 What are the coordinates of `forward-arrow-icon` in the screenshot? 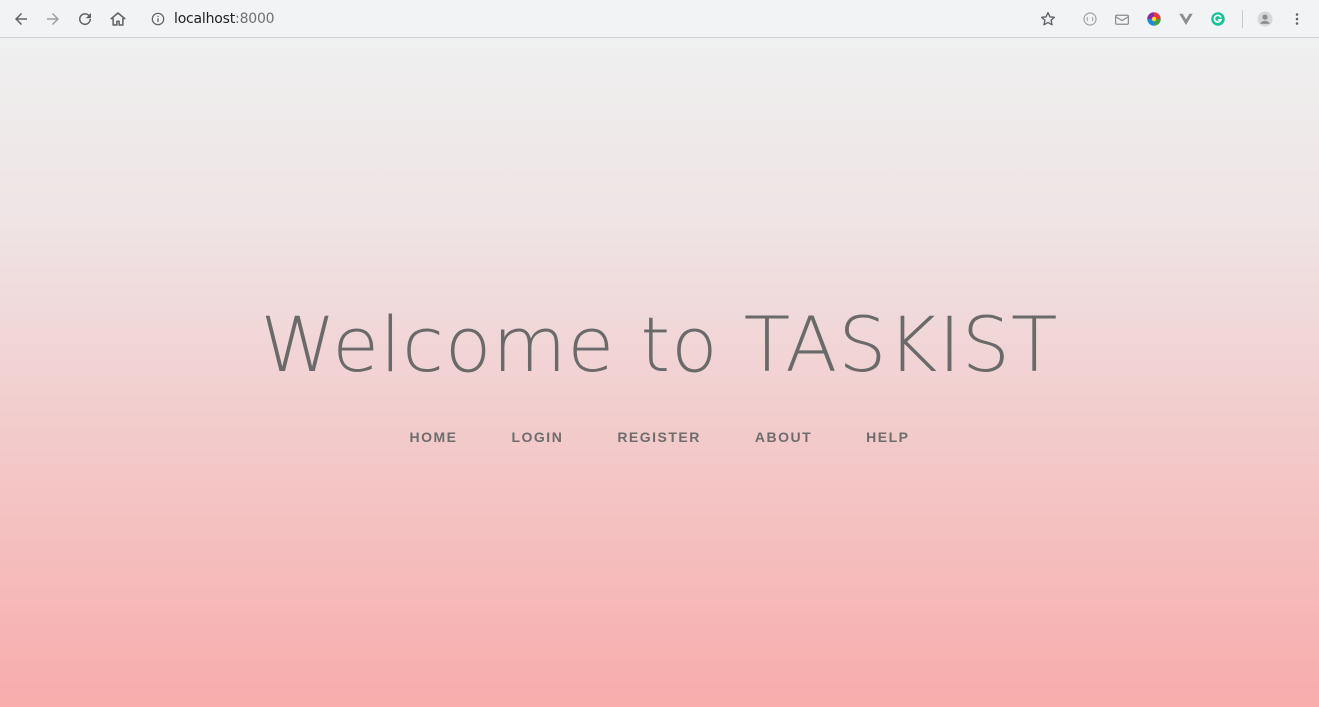 It's located at (53, 19).